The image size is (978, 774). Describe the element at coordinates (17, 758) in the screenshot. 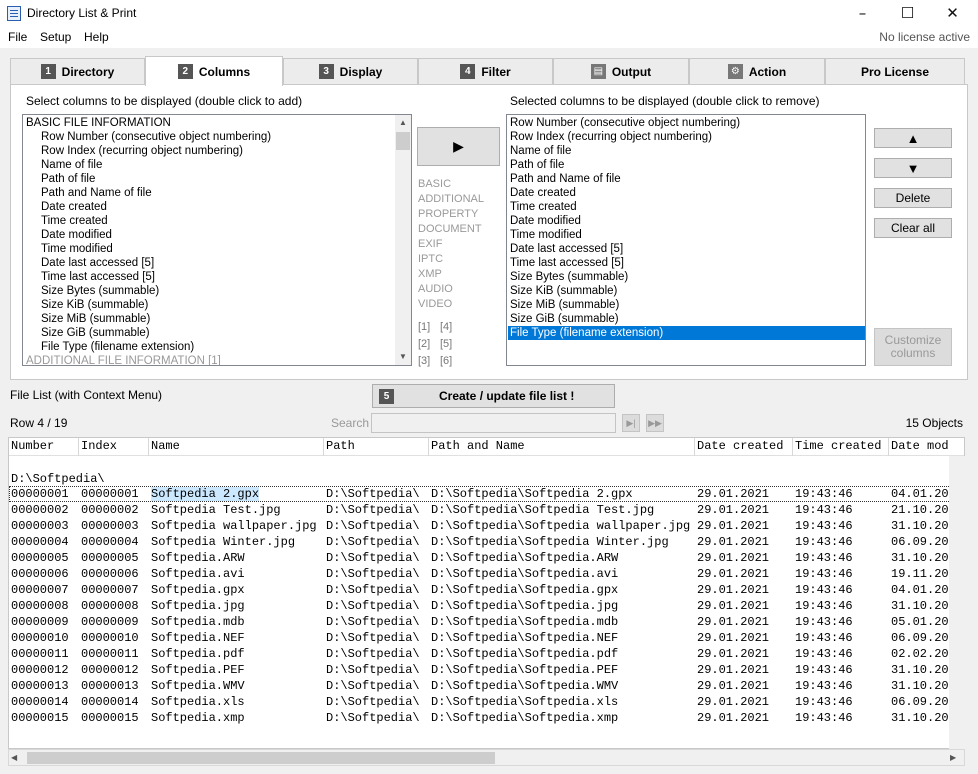

I see `scroll-left-icon: ◀` at that location.